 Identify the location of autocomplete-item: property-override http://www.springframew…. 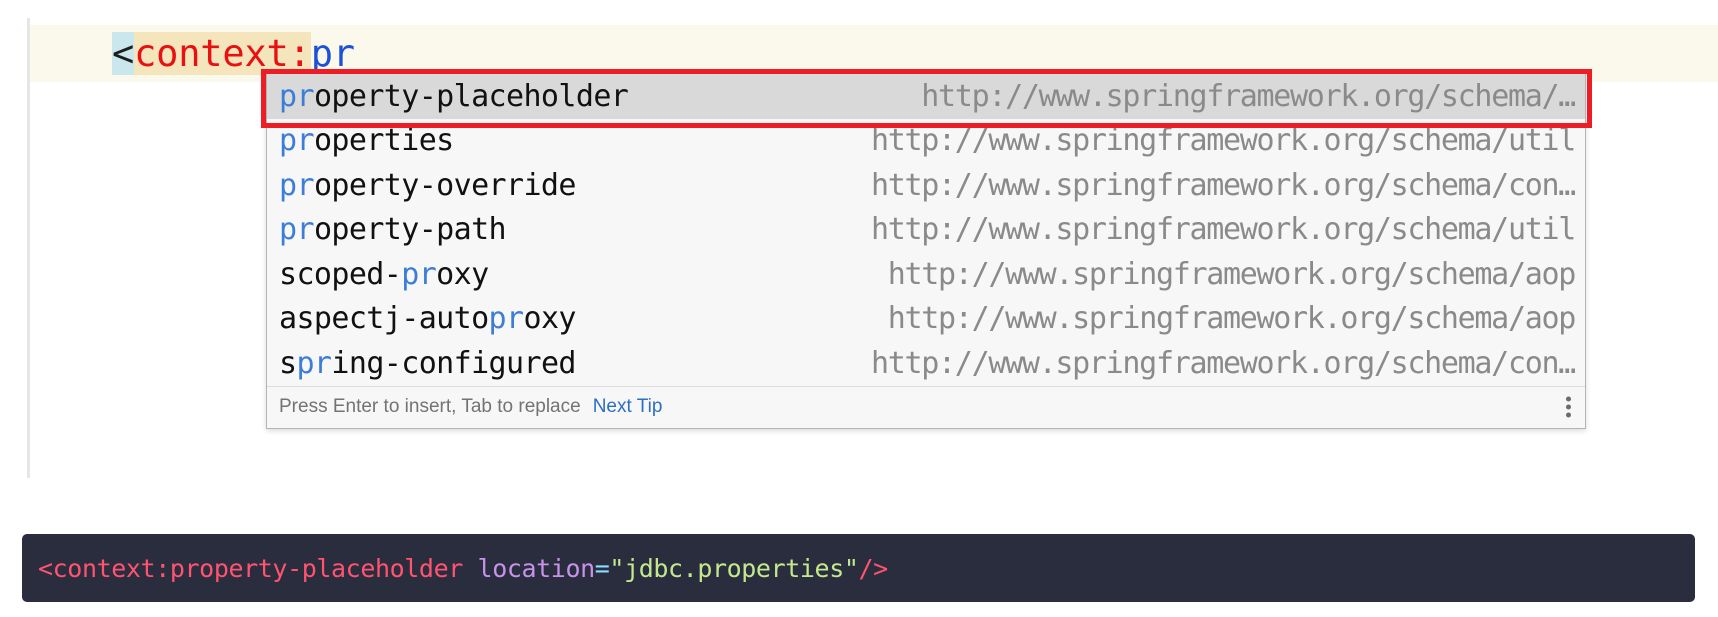
(926, 185).